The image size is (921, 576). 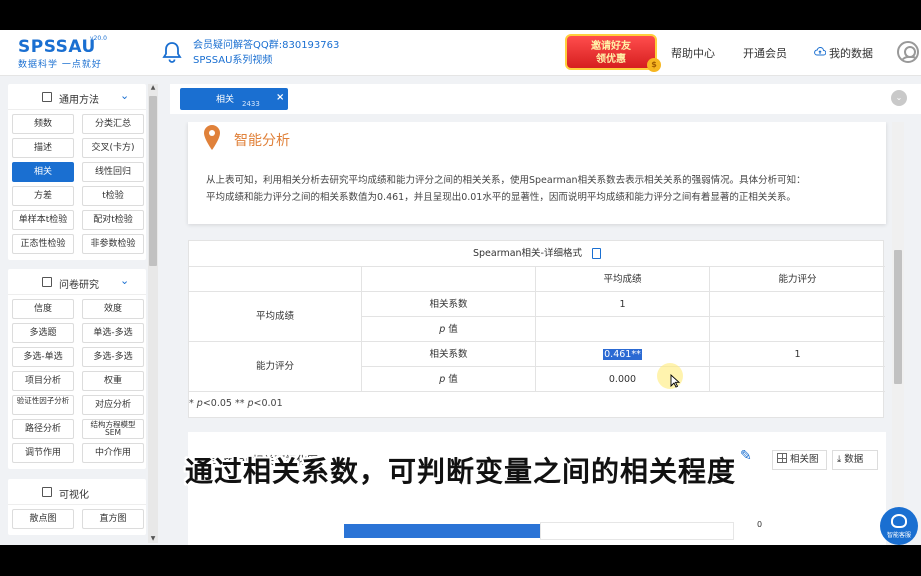 I want to click on note-text: <0.01, so click(x=268, y=403).